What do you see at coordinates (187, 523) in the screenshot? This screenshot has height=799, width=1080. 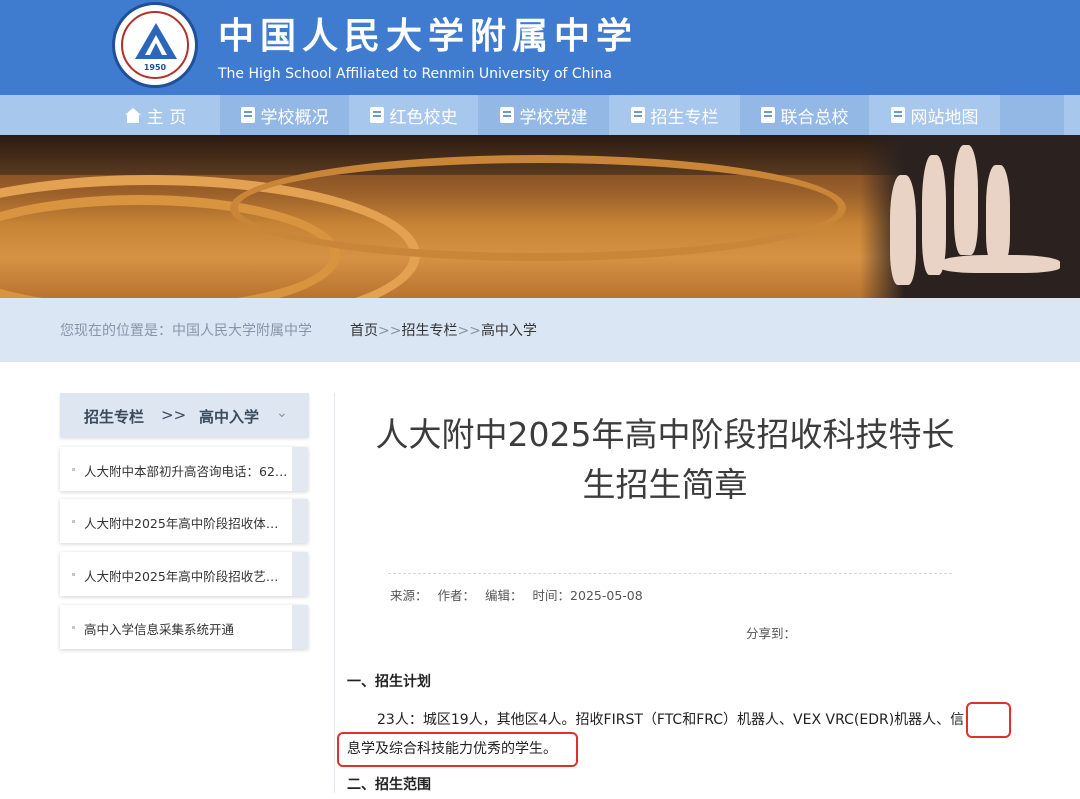 I see `sidebar-item-label: 人大附中2025年高中阶段招收体育特长生招生简章` at bounding box center [187, 523].